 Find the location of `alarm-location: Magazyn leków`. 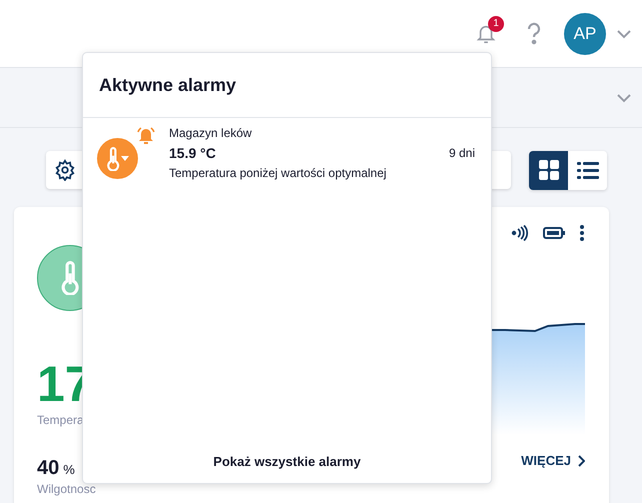

alarm-location: Magazyn leków is located at coordinates (211, 133).